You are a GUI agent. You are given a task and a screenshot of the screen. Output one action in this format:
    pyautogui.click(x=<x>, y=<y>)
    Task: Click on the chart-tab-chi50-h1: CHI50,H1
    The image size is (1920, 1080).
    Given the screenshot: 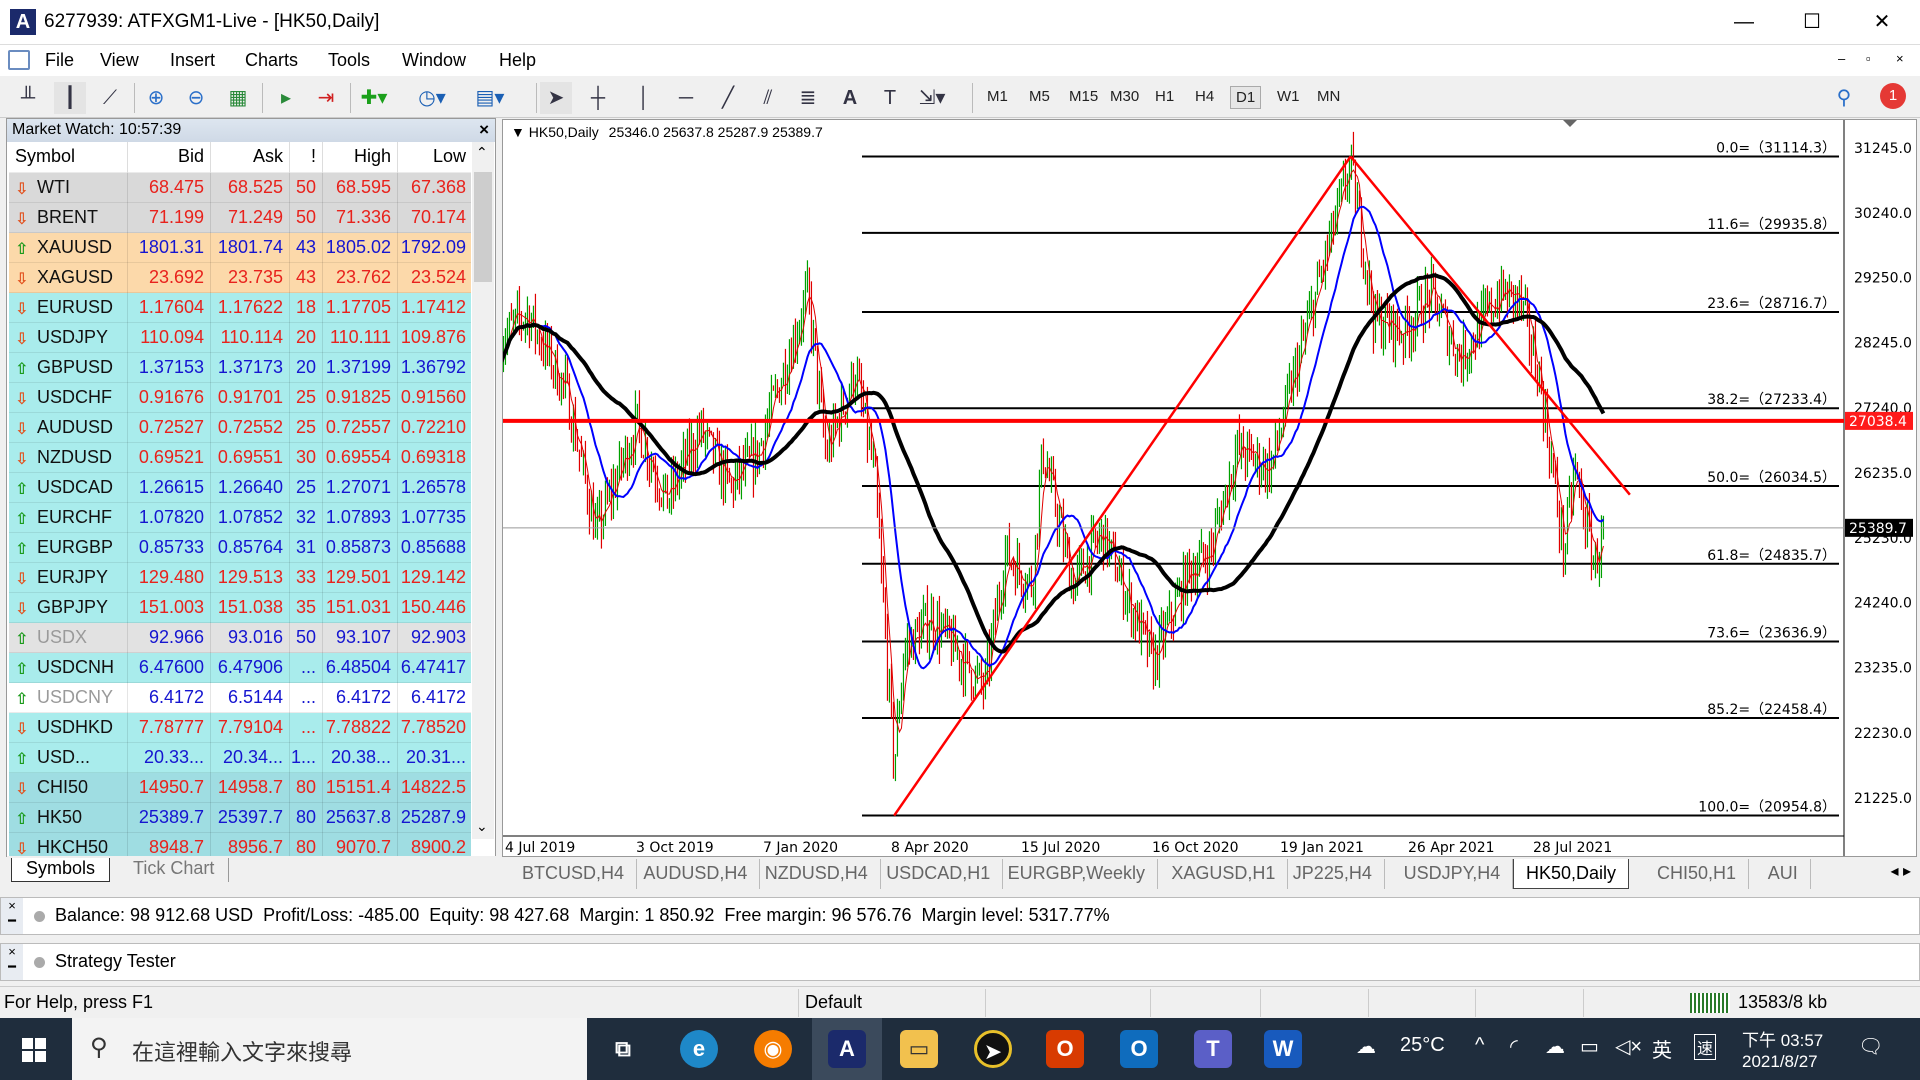 What is the action you would take?
    pyautogui.click(x=1697, y=874)
    